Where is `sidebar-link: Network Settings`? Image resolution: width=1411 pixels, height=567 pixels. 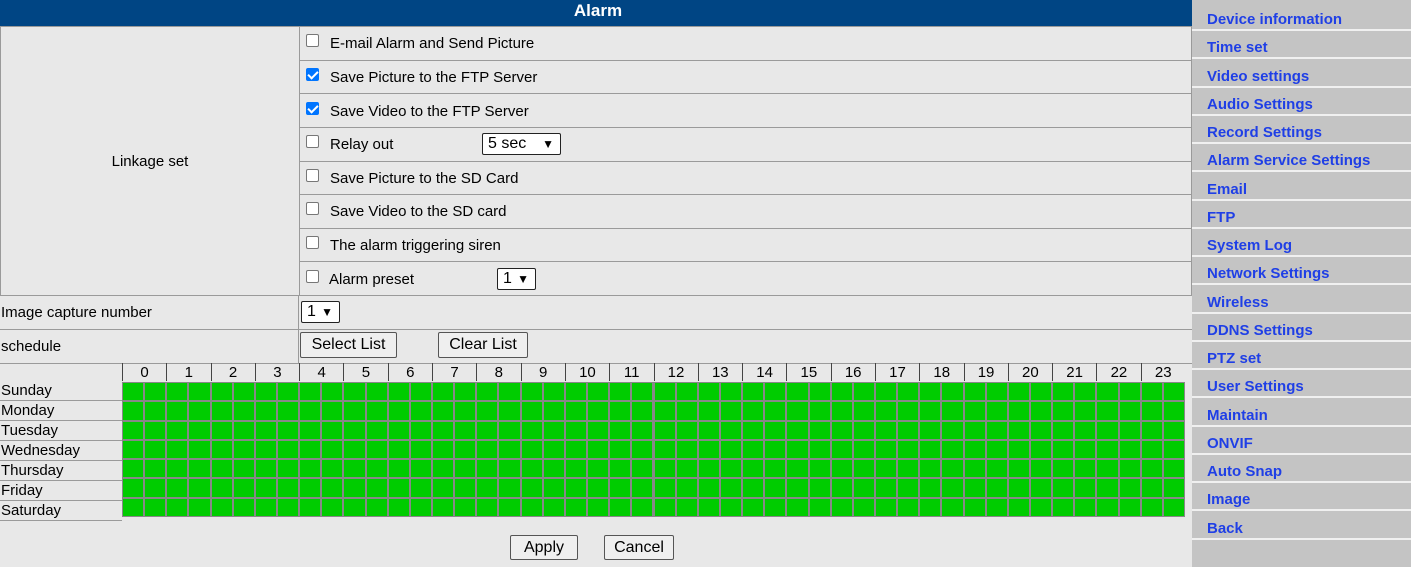 sidebar-link: Network Settings is located at coordinates (1268, 273).